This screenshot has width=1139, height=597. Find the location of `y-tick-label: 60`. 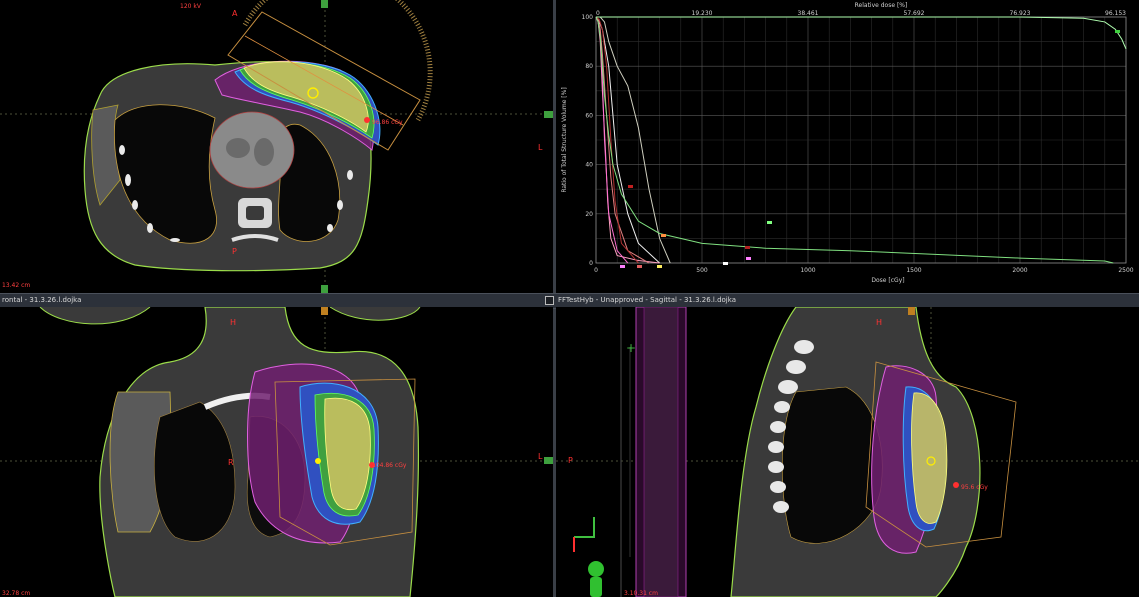

y-tick-label: 60 is located at coordinates (589, 115).